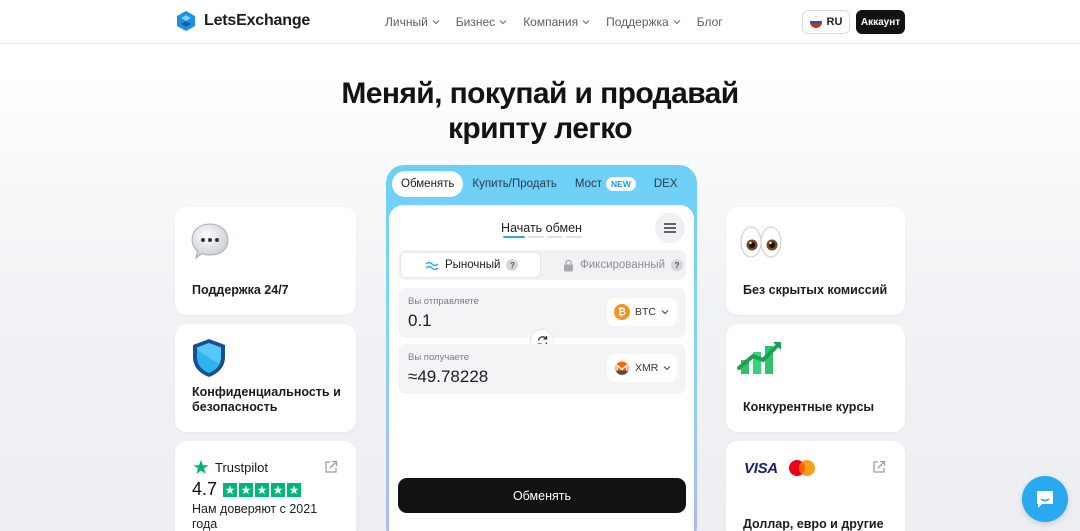 Image resolution: width=1080 pixels, height=531 pixels. Describe the element at coordinates (540, 93) in the screenshot. I see `title-line-1: Меняй, покупай и продавай` at that location.